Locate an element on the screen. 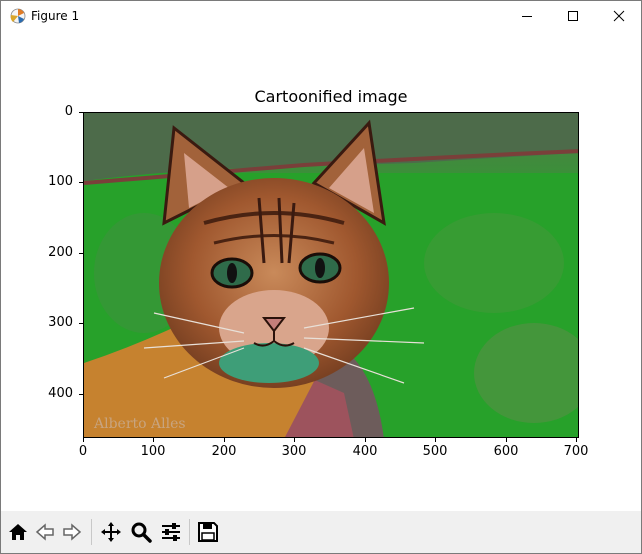 The image size is (642, 554). matplotlib-app-icon is located at coordinates (18, 16).